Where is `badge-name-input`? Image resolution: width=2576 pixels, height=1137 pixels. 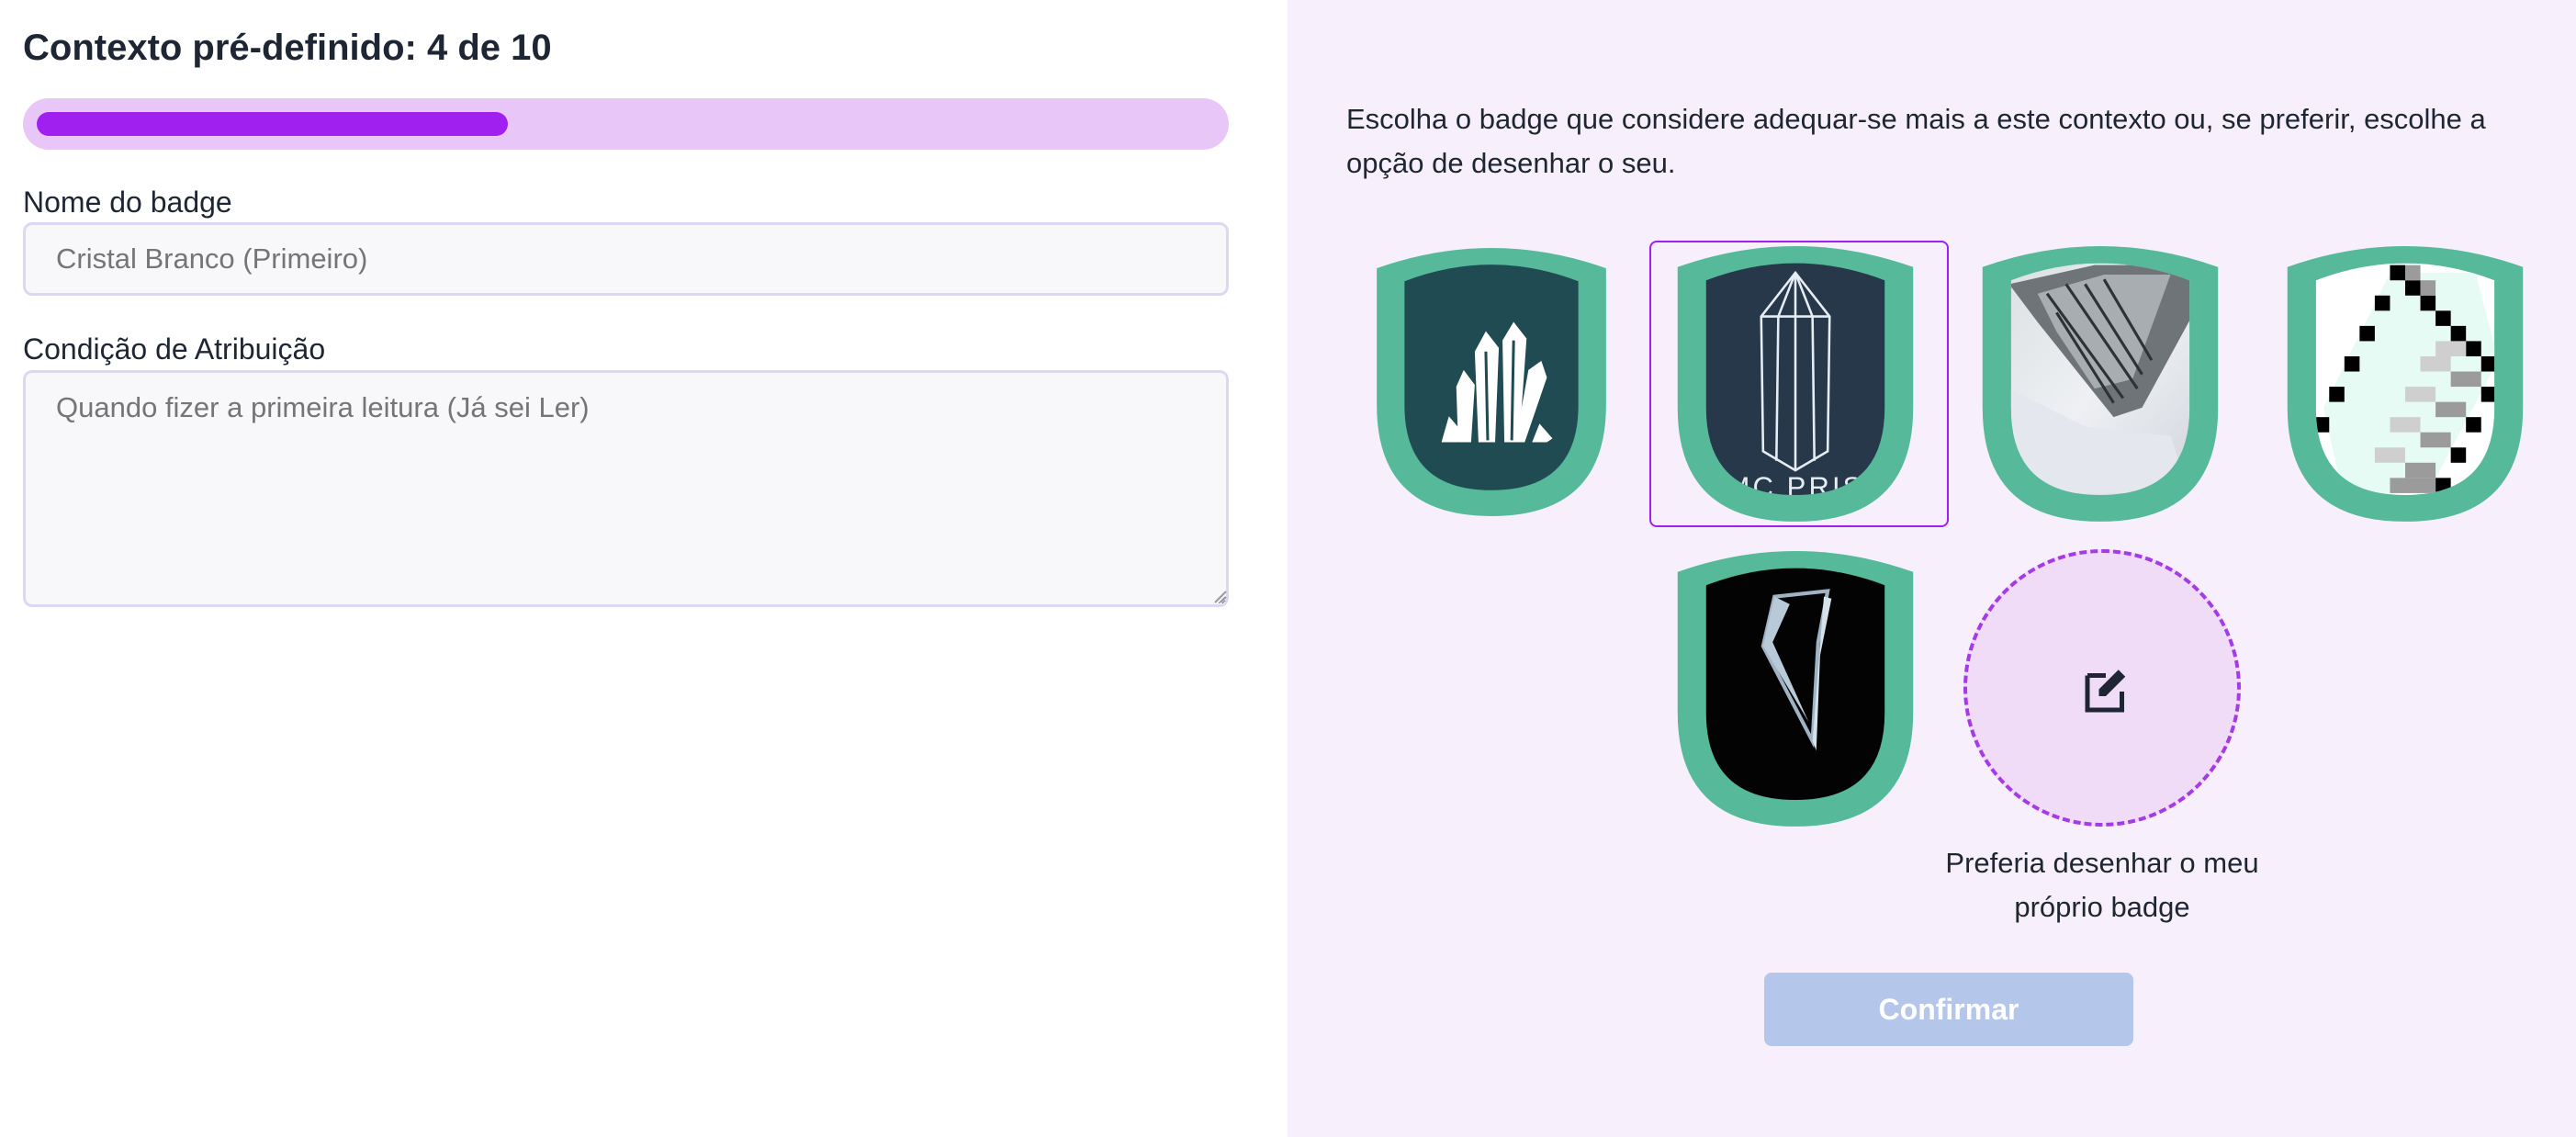
badge-name-input is located at coordinates (626, 259).